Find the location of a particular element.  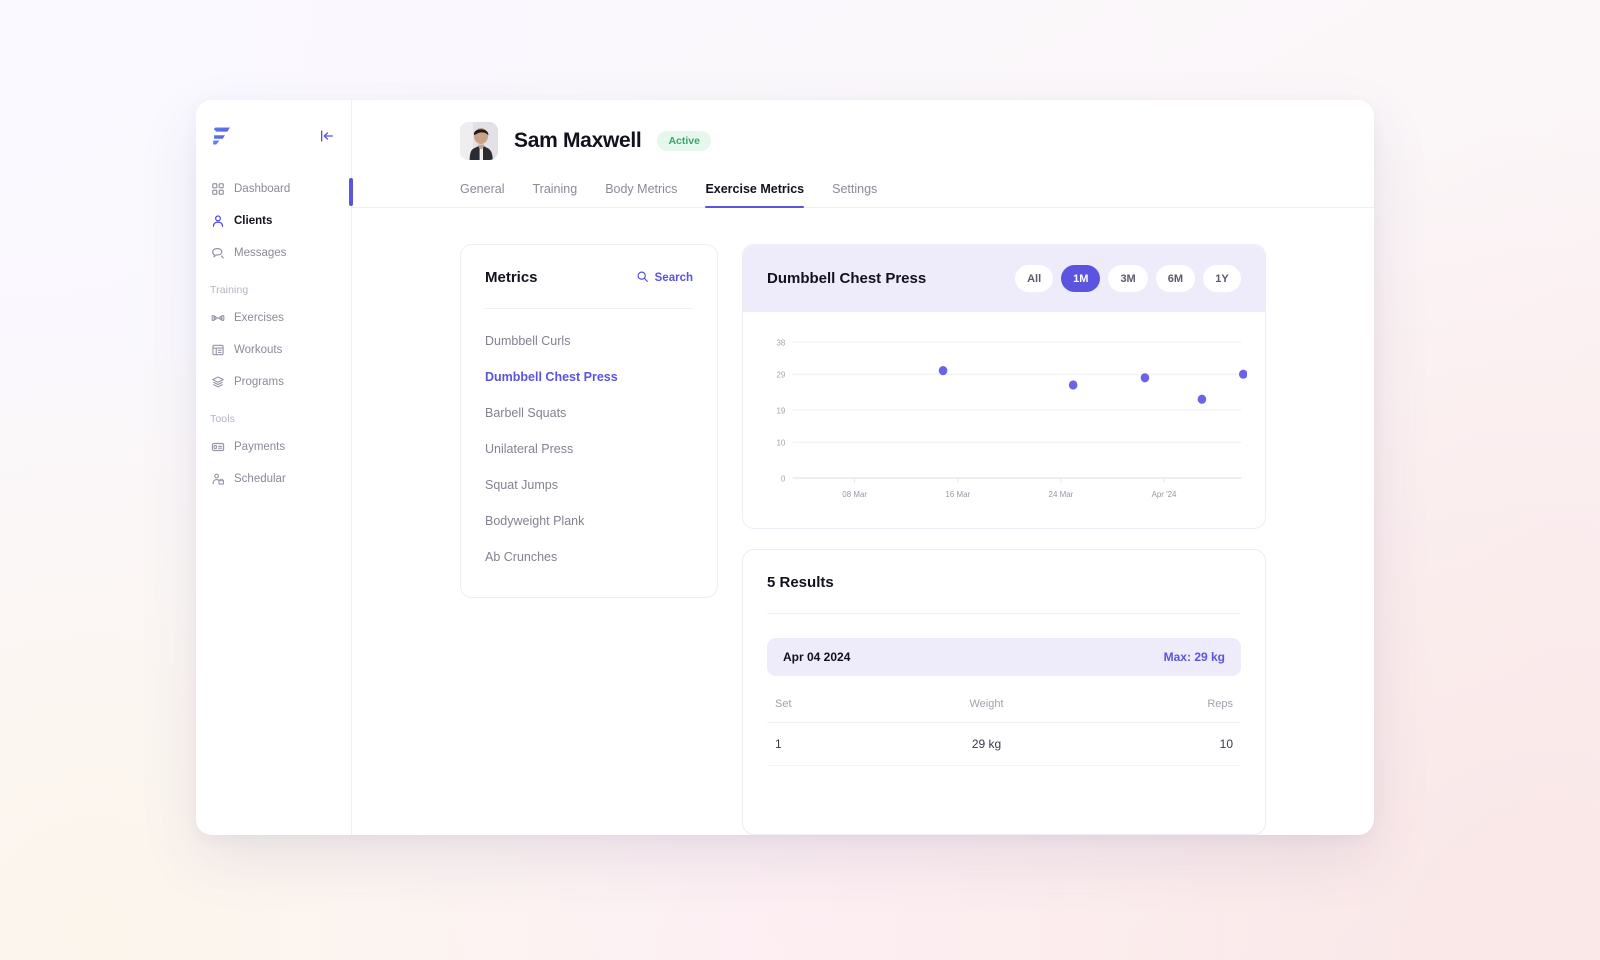

svg-text: 24 Mar is located at coordinates (1061, 494).